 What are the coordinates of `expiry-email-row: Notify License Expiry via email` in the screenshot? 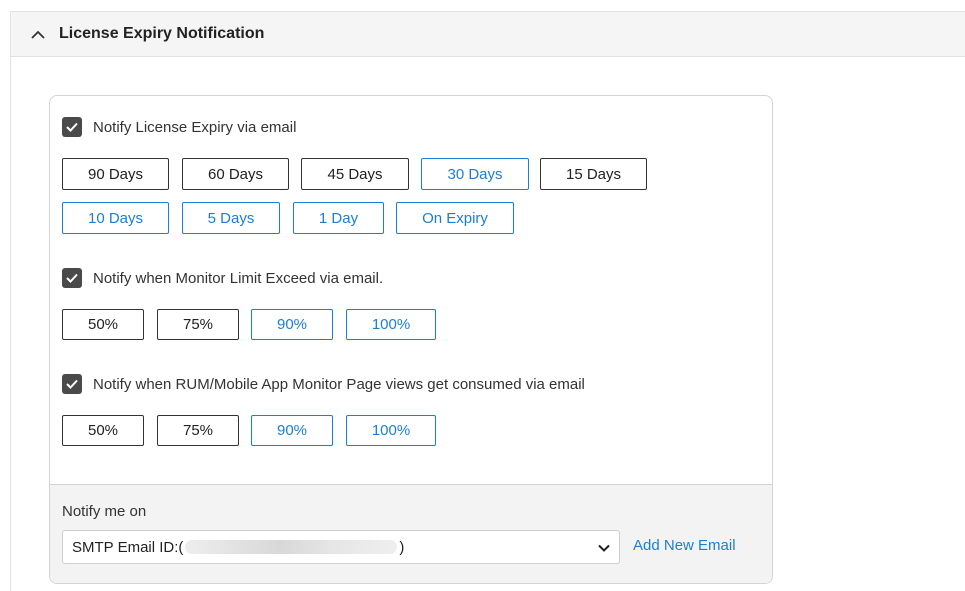 It's located at (179, 127).